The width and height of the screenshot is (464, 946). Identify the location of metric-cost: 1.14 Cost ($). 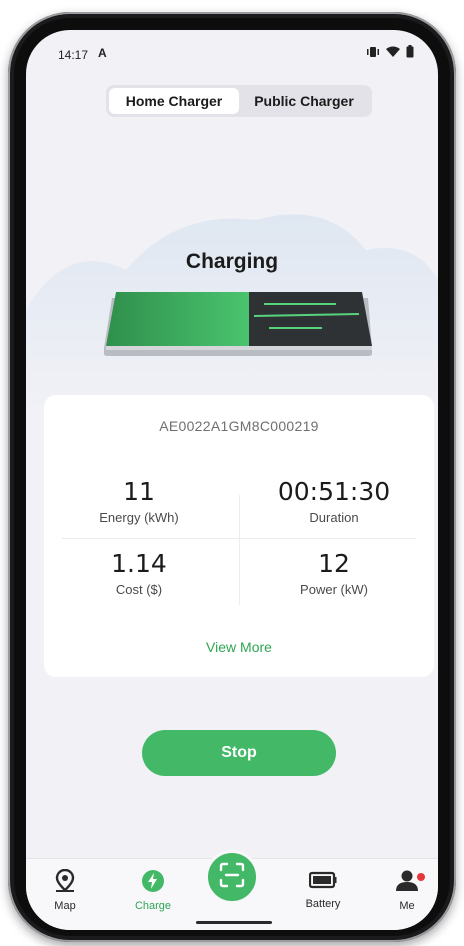
(139, 573).